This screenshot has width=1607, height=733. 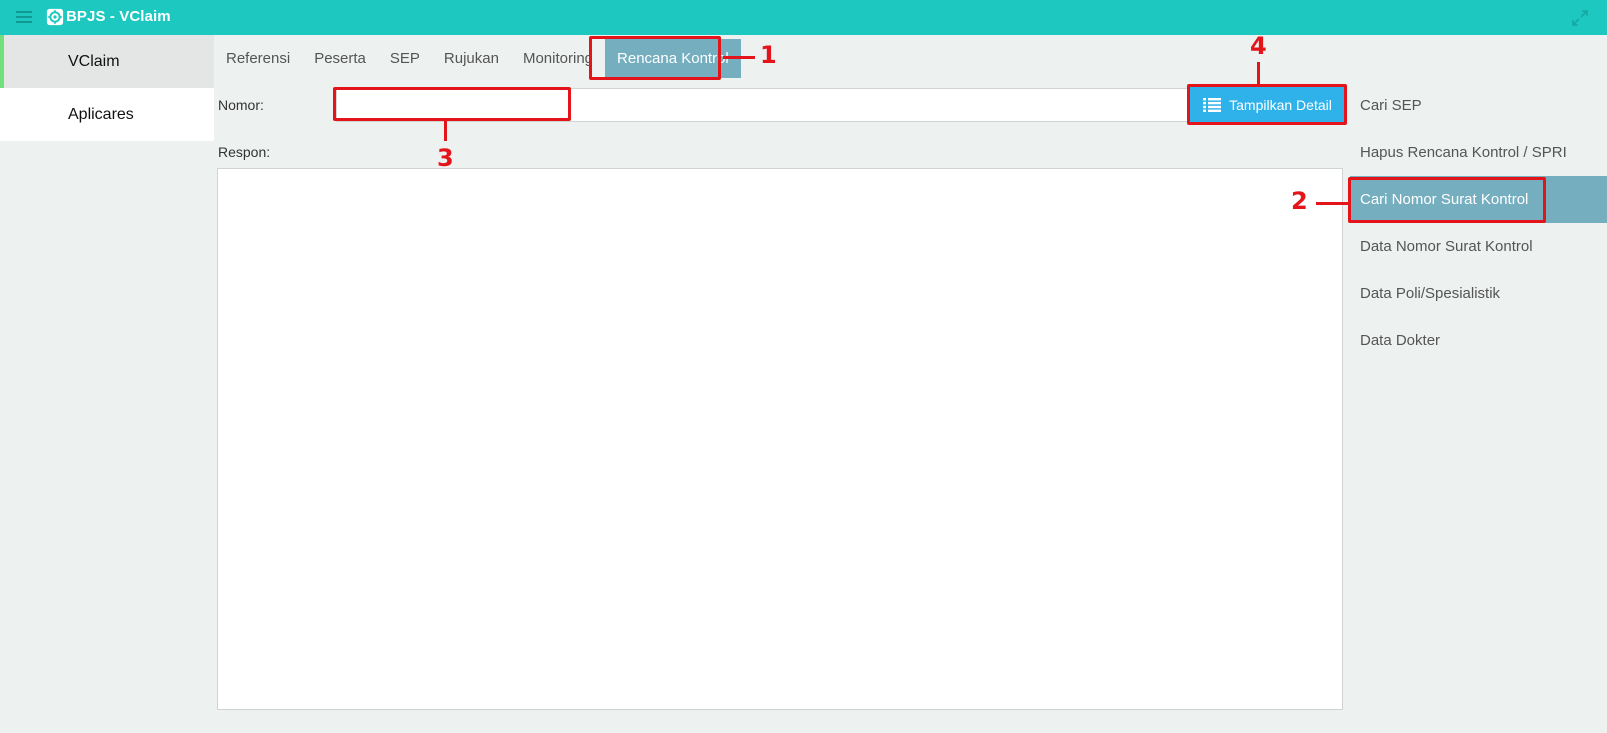 I want to click on nav-item-vclaim: VClaim, so click(x=107, y=61).